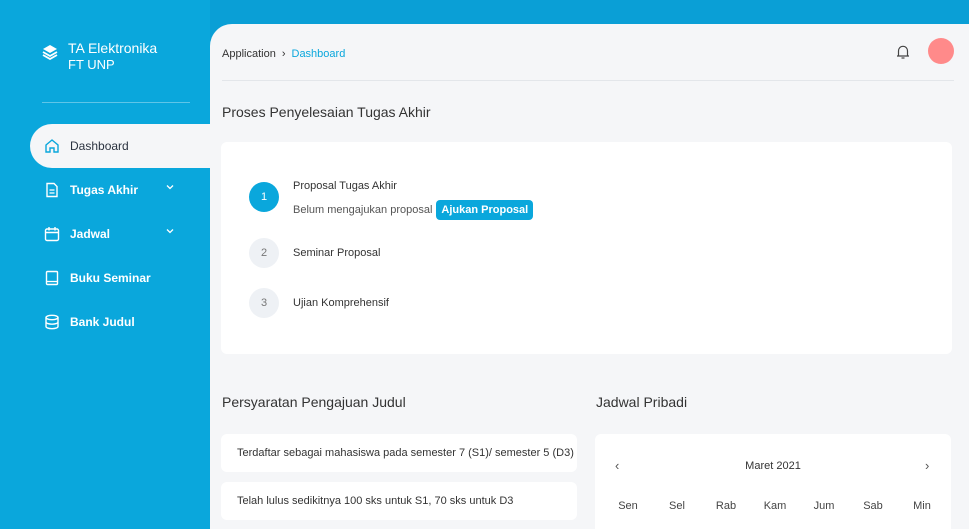  What do you see at coordinates (116, 102) in the screenshot?
I see `brand-divider` at bounding box center [116, 102].